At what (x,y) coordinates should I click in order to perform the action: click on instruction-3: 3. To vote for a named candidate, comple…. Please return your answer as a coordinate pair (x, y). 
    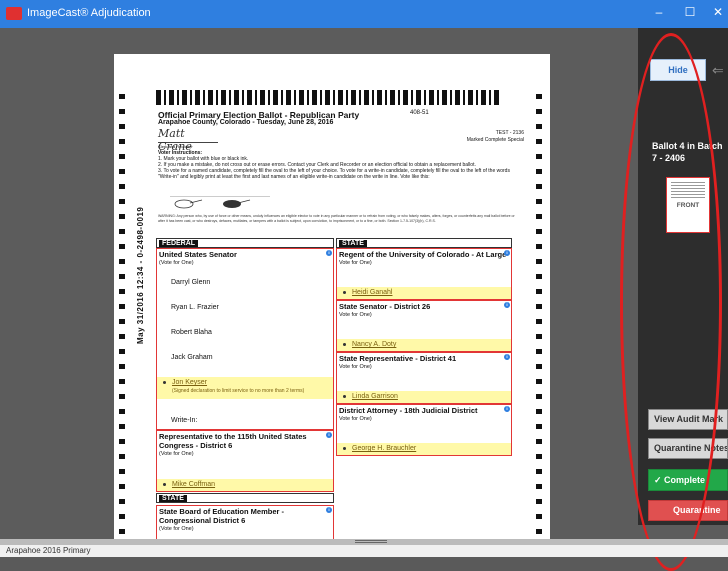
    Looking at the image, I should click on (334, 174).